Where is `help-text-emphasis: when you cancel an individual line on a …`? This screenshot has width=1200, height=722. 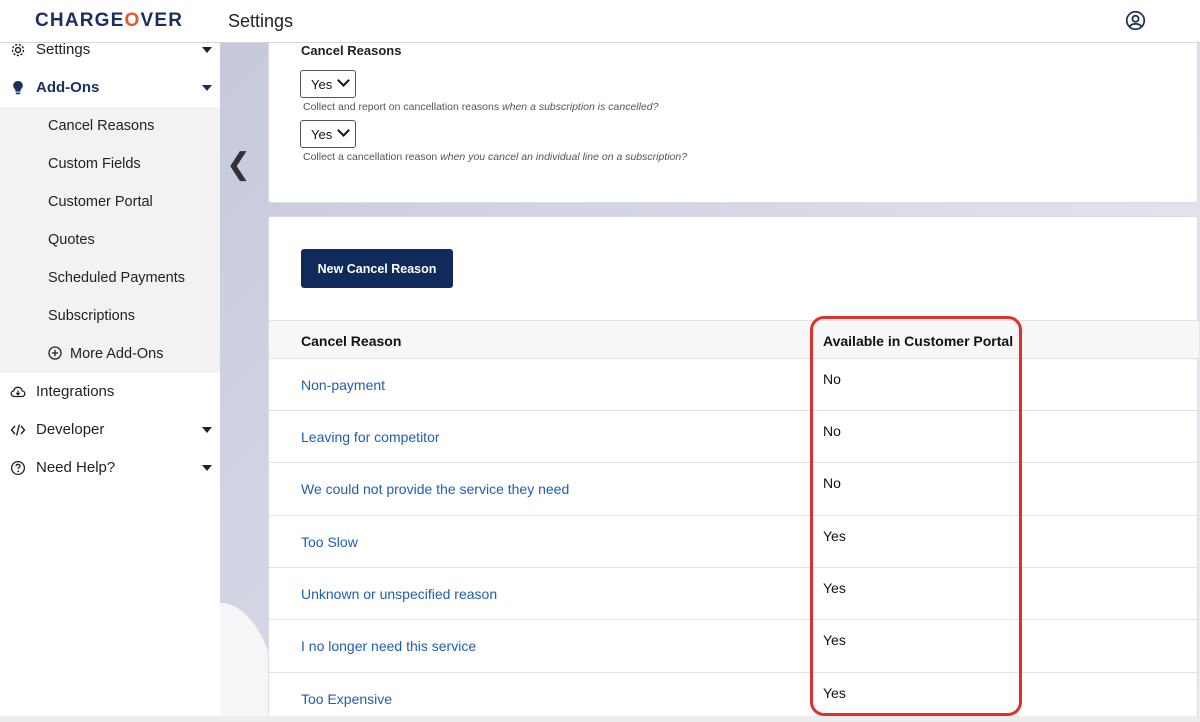 help-text-emphasis: when you cancel an individual line on a … is located at coordinates (564, 157).